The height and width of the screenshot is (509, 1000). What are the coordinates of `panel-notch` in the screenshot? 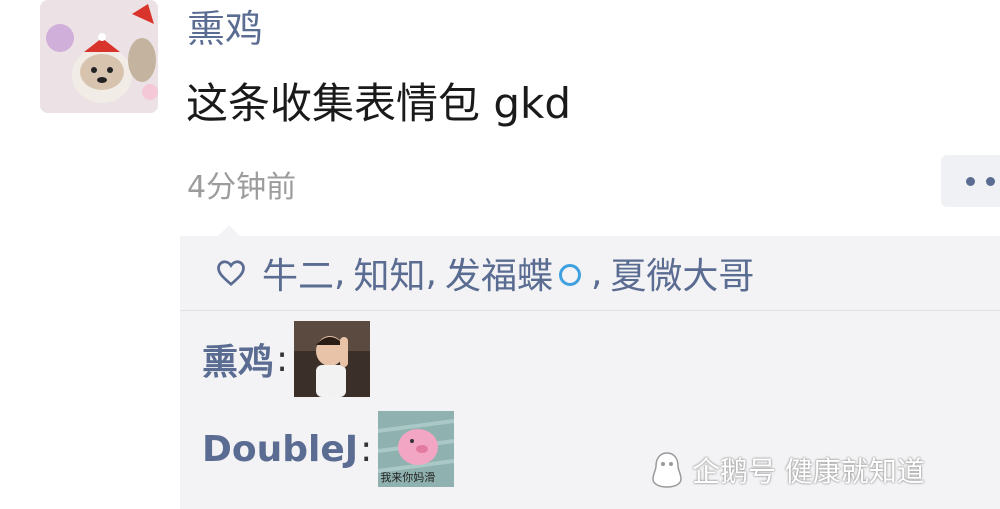 It's located at (229, 230).